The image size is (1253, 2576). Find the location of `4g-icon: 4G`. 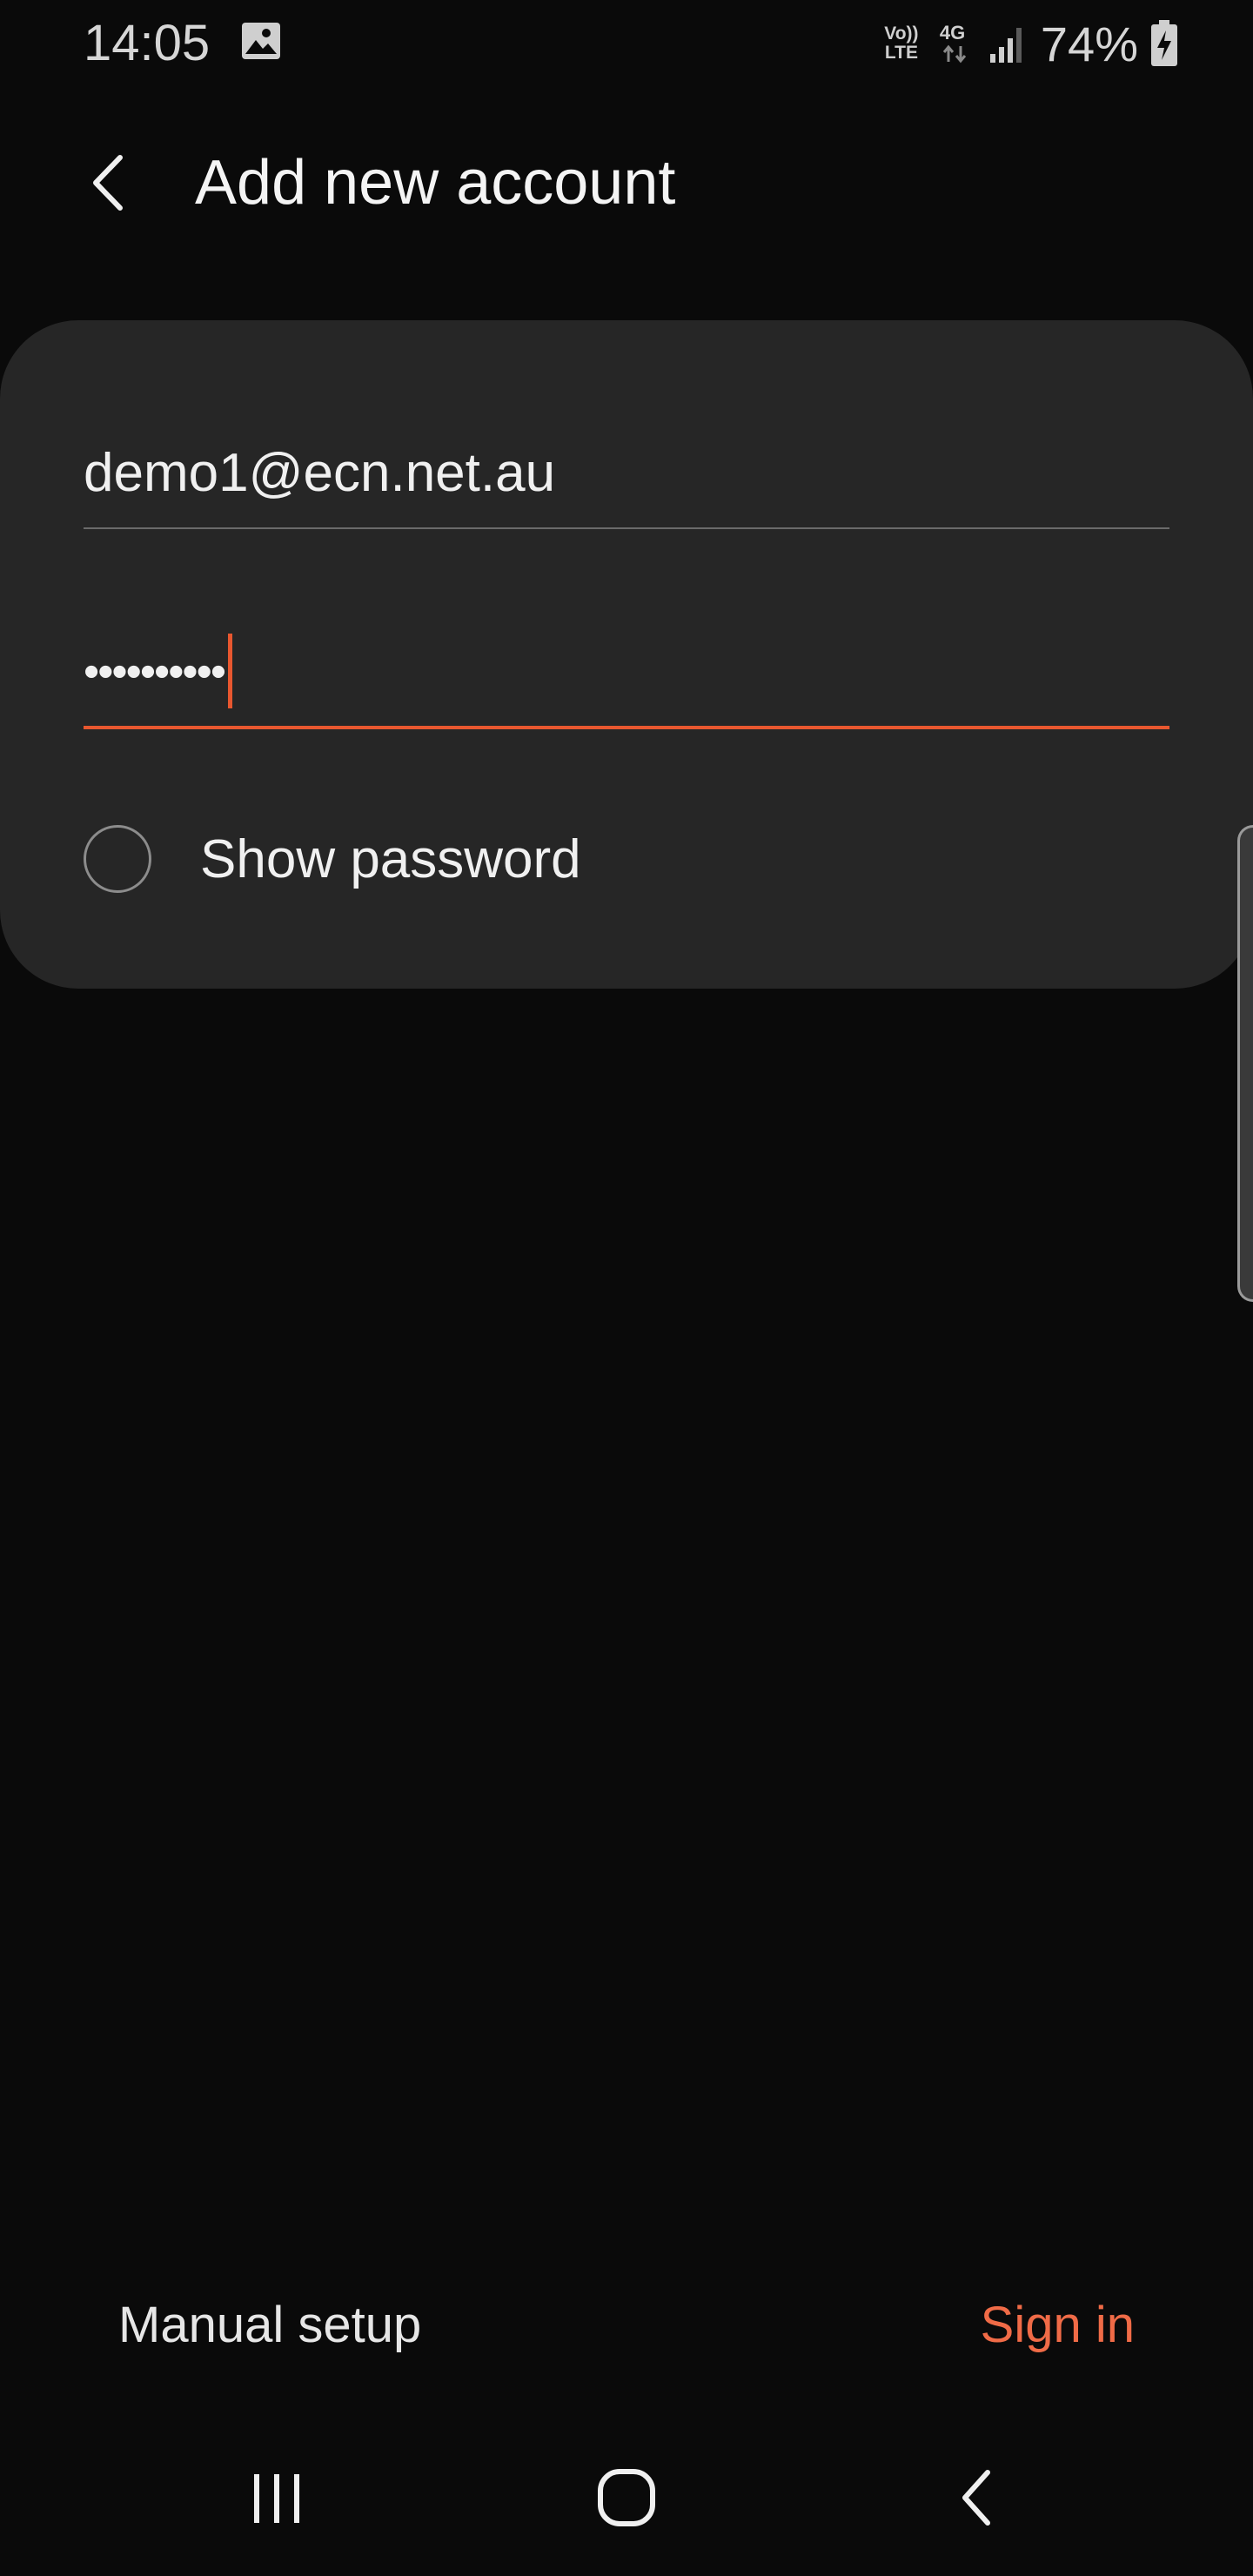

4g-icon: 4G is located at coordinates (955, 43).